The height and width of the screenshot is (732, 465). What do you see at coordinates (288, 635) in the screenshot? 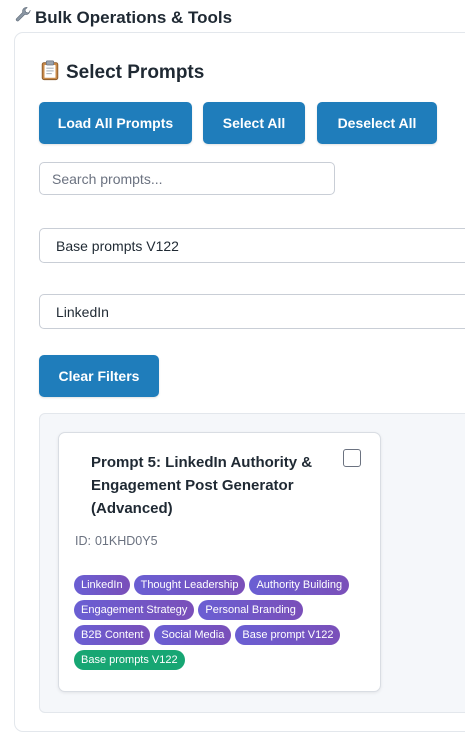
I see `tag: Base prompt V122` at bounding box center [288, 635].